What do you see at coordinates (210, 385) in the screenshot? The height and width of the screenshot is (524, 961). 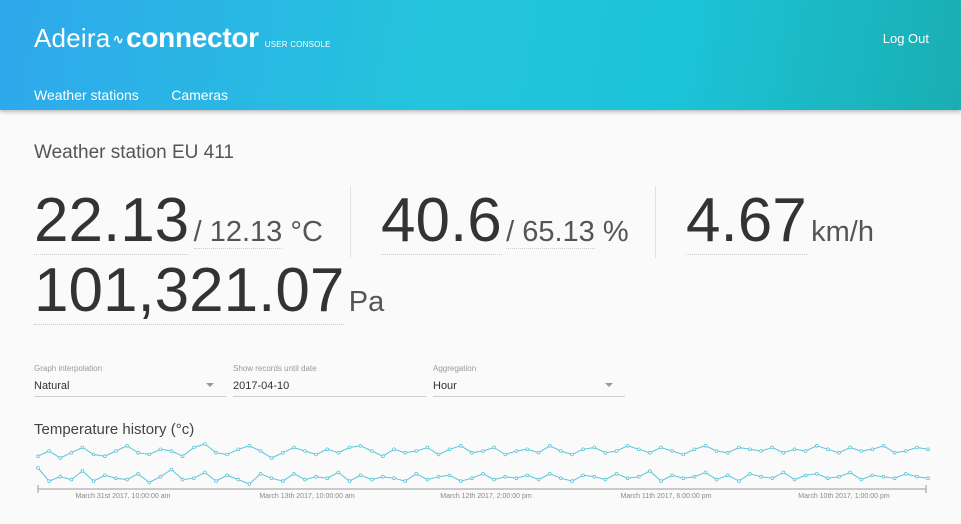 I see `chevron-down-icon` at bounding box center [210, 385].